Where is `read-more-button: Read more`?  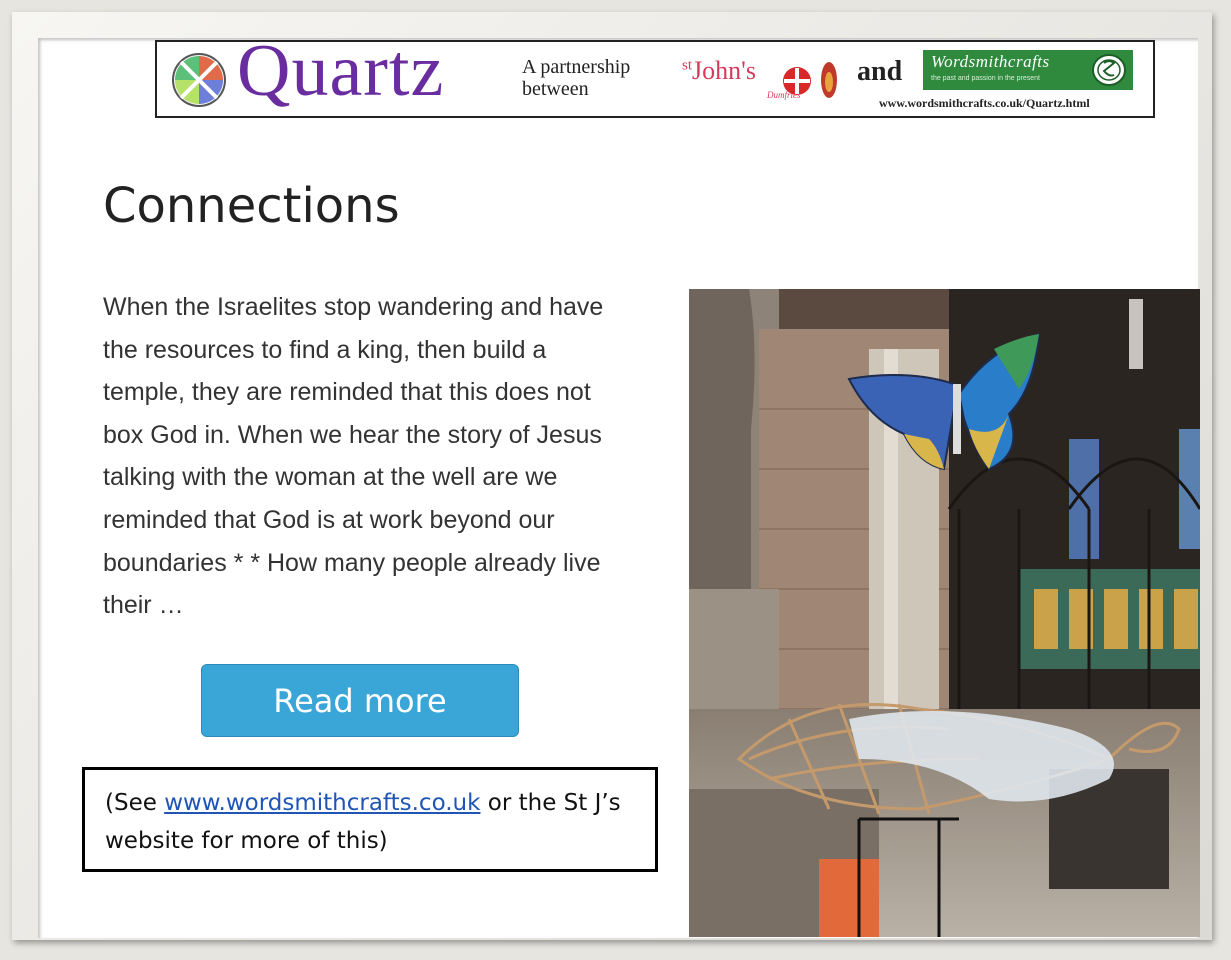
read-more-button: Read more is located at coordinates (360, 700).